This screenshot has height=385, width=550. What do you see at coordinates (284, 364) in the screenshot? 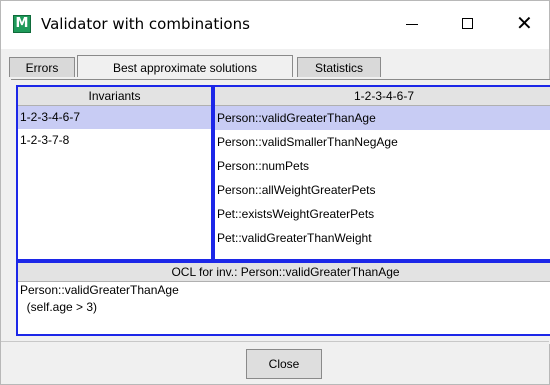
I see `close-button: Close` at bounding box center [284, 364].